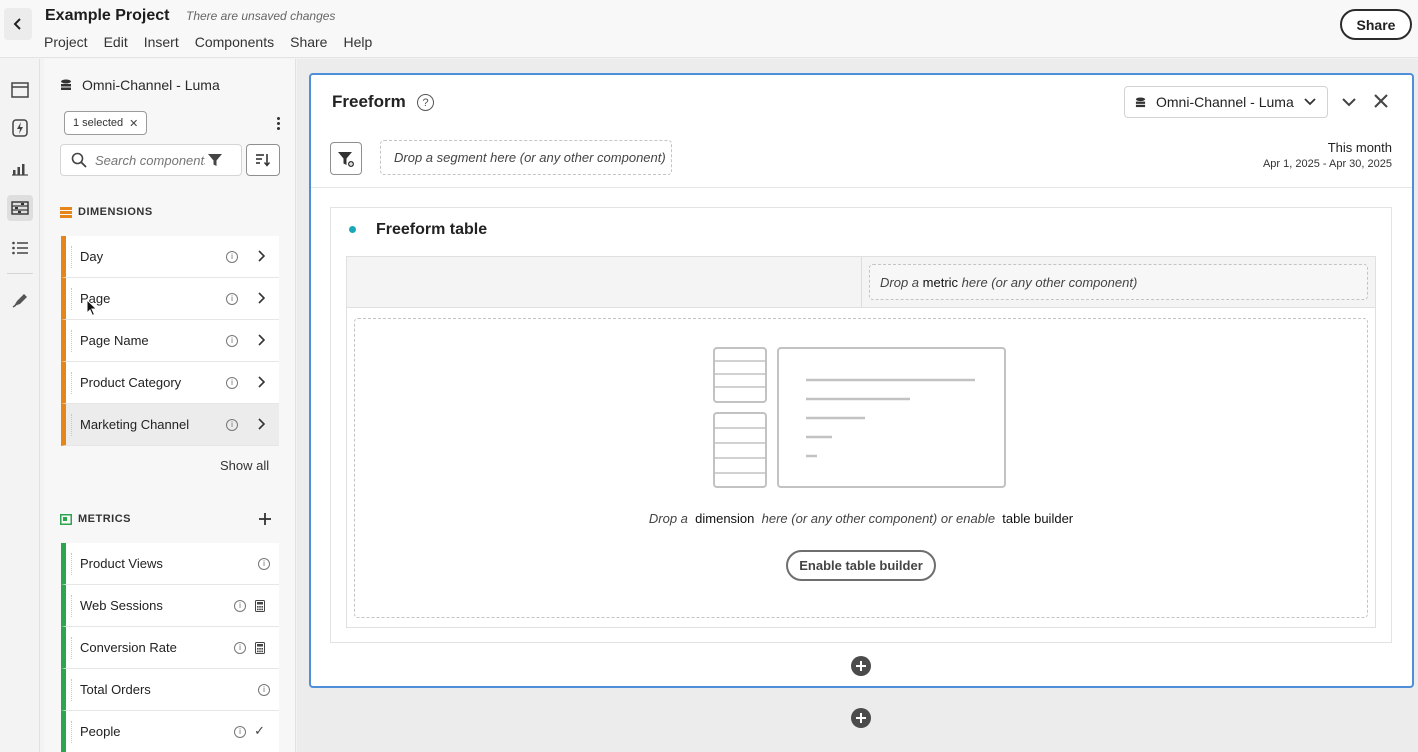  What do you see at coordinates (121, 605) in the screenshot?
I see `metric-label: Web Sessions` at bounding box center [121, 605].